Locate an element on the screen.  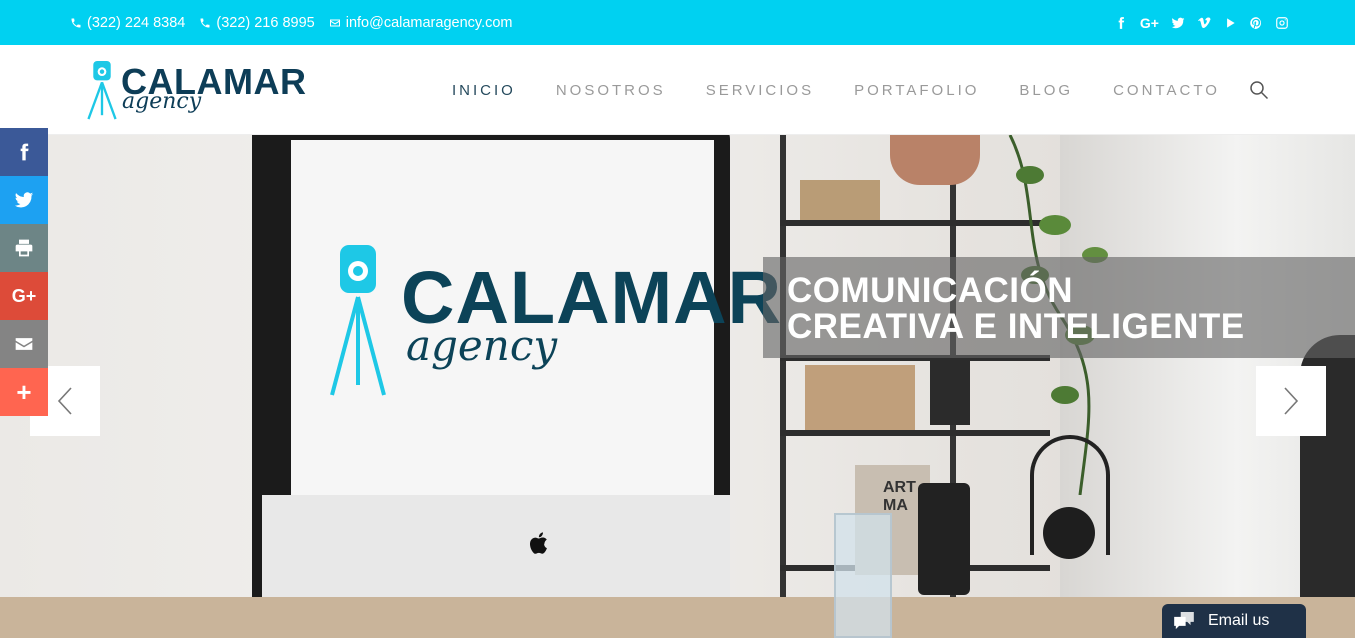
email-us-label: Email us is located at coordinates (1239, 620).